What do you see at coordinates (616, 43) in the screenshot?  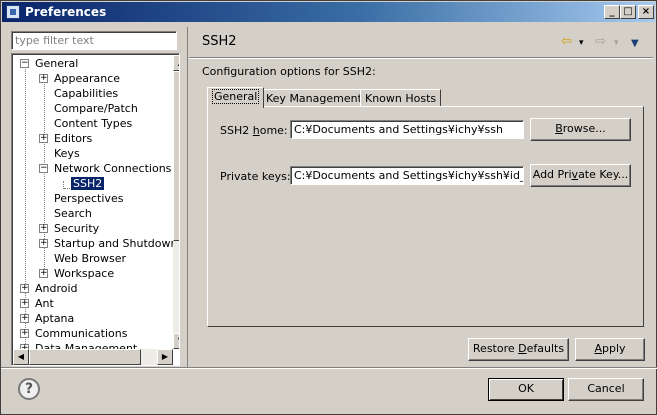 I see `forward-dropdown-icon: ▾` at bounding box center [616, 43].